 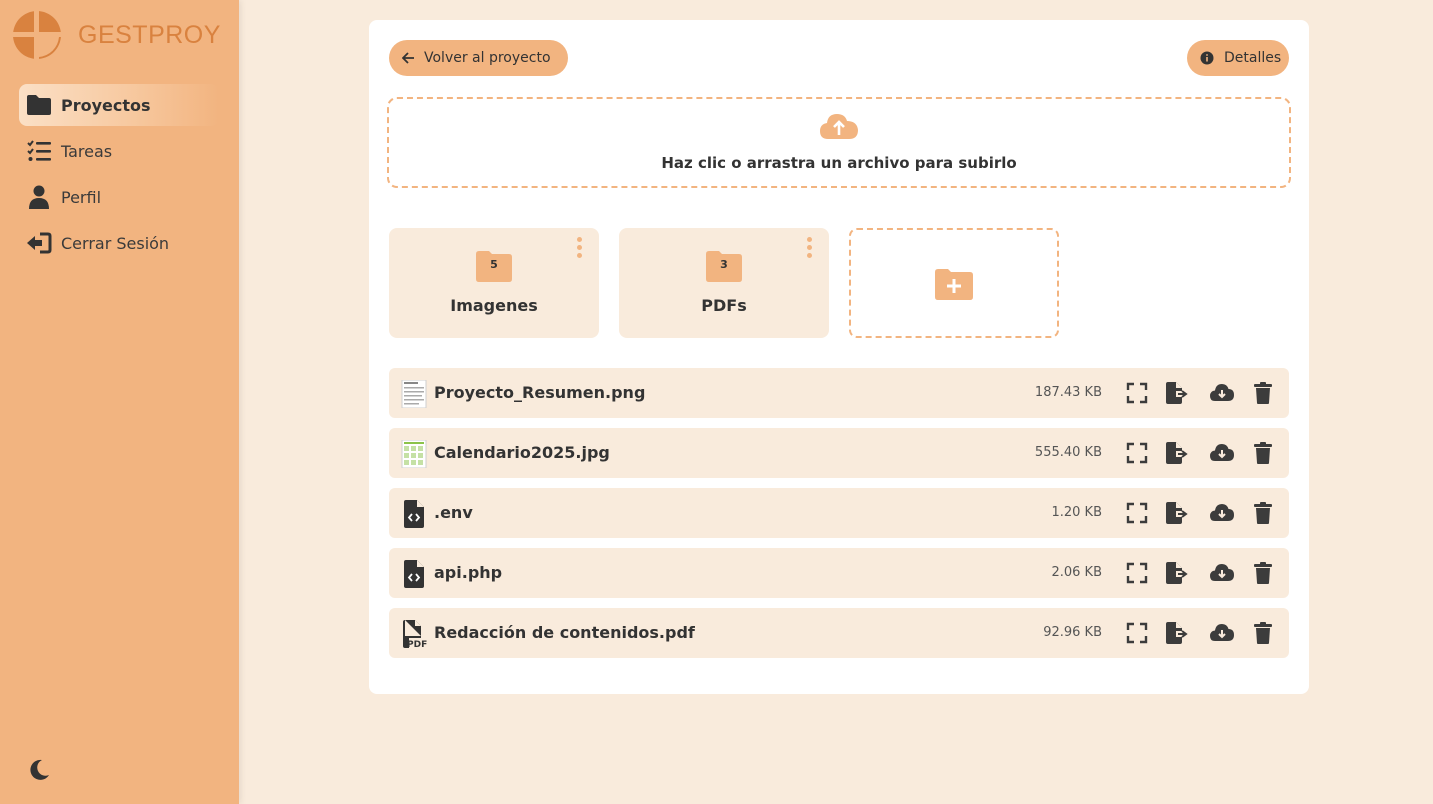 I want to click on file-size: 187.43 KB, so click(x=1068, y=392).